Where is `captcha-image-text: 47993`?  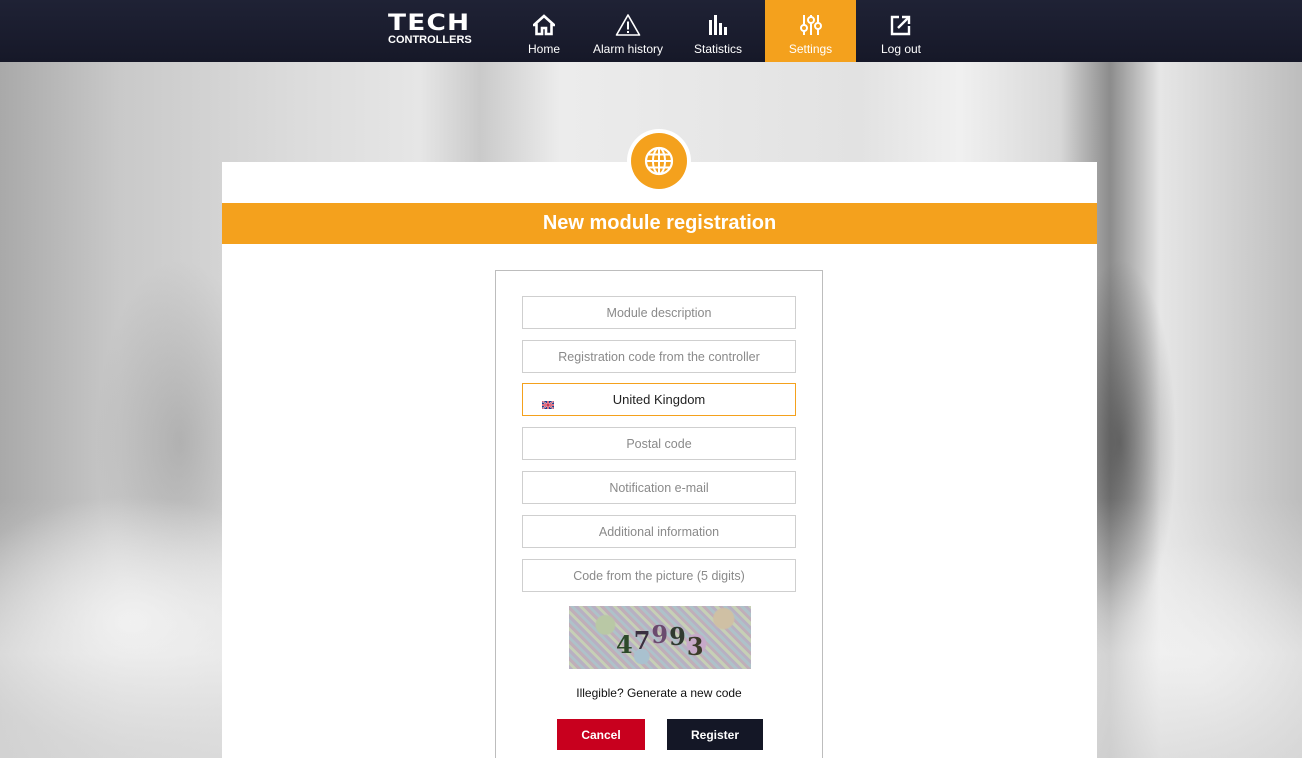
captcha-image-text: 47993 is located at coordinates (660, 640).